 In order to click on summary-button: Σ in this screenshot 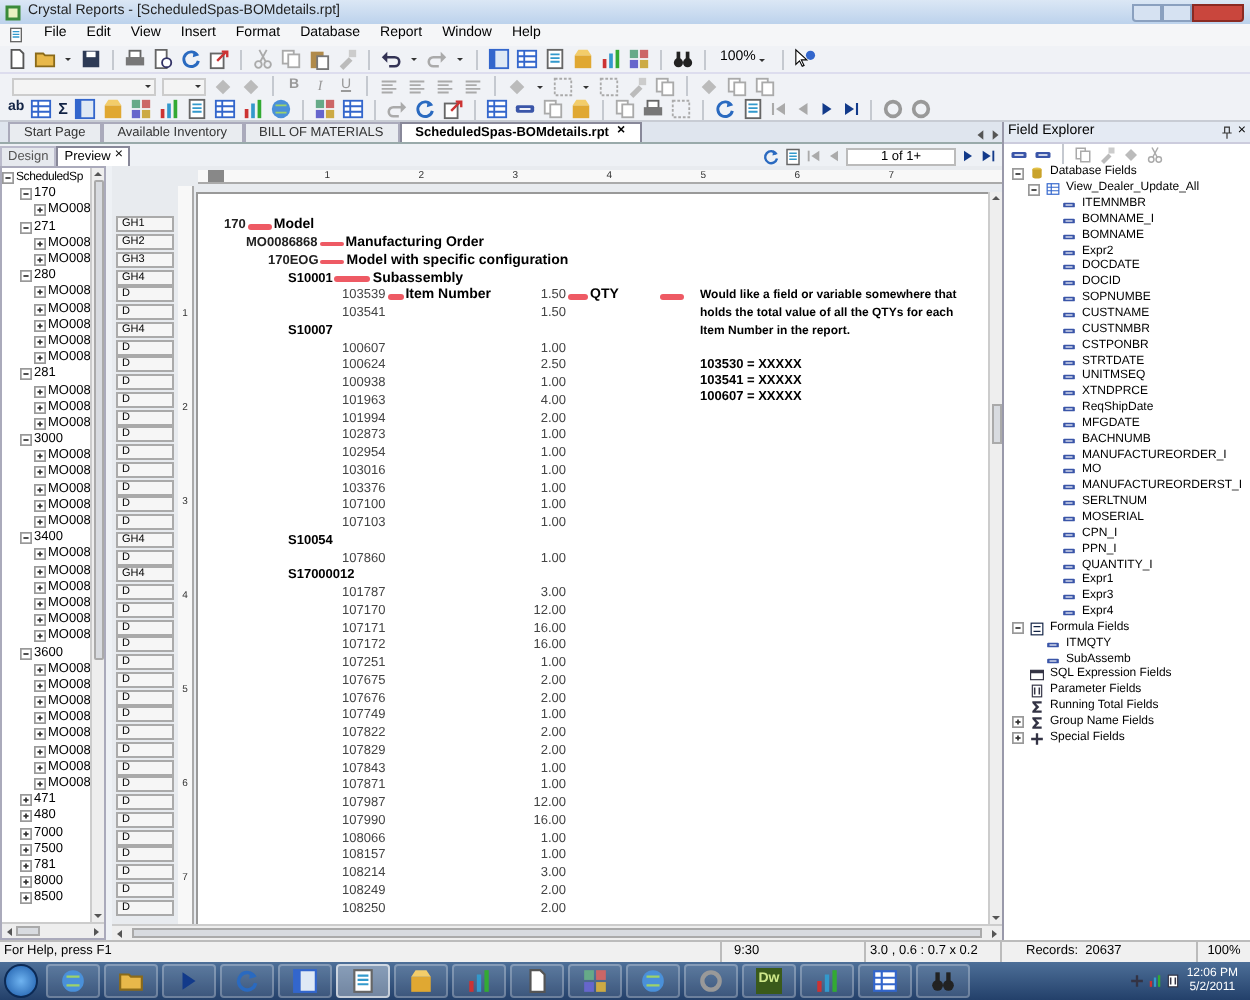, I will do `click(63, 109)`.